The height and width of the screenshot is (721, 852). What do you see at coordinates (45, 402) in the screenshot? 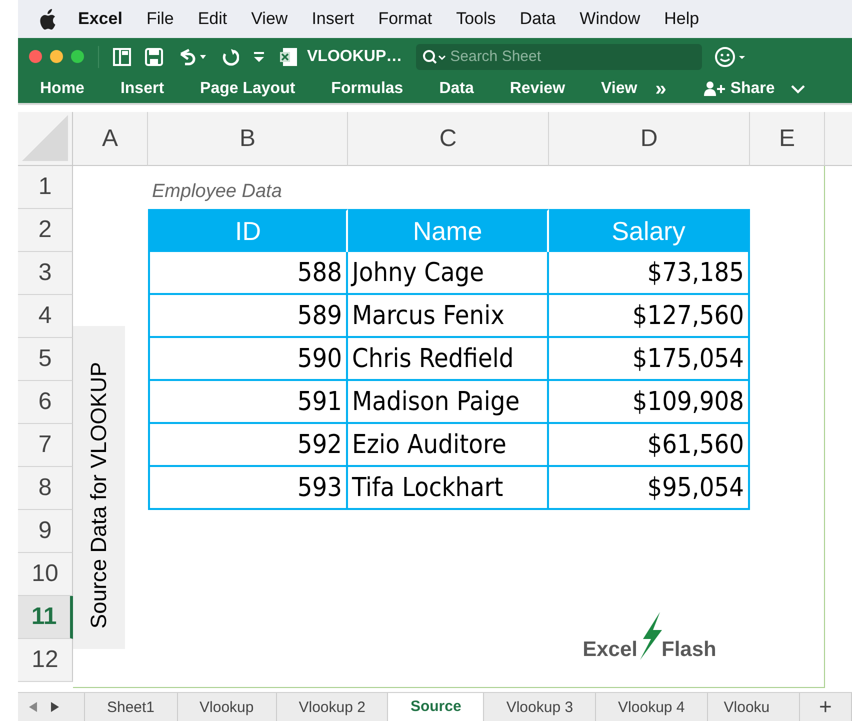
I see `row-header: 6` at bounding box center [45, 402].